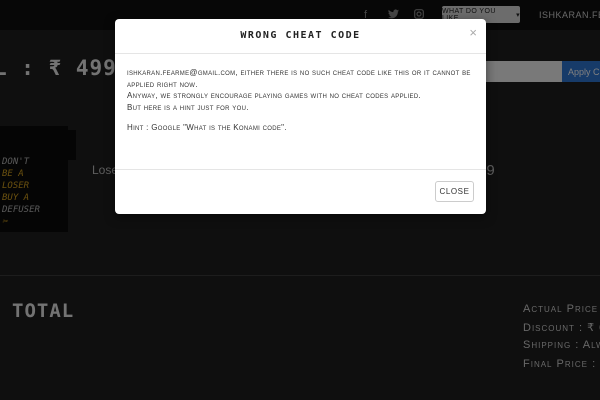  What do you see at coordinates (454, 191) in the screenshot?
I see `close-button: Close` at bounding box center [454, 191].